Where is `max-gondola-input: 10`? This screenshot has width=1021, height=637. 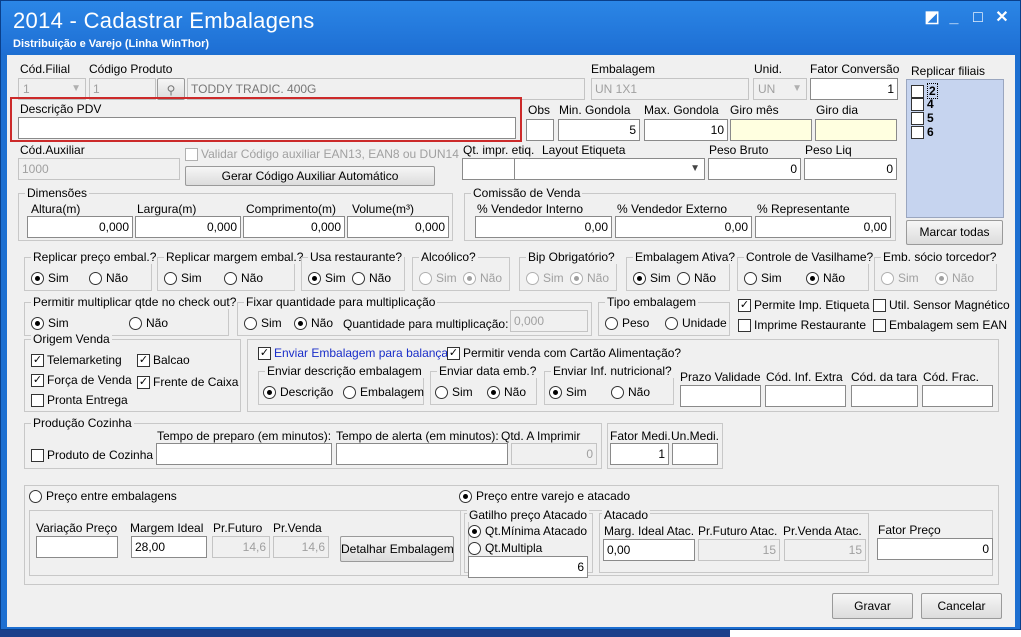
max-gondola-input: 10 is located at coordinates (686, 130).